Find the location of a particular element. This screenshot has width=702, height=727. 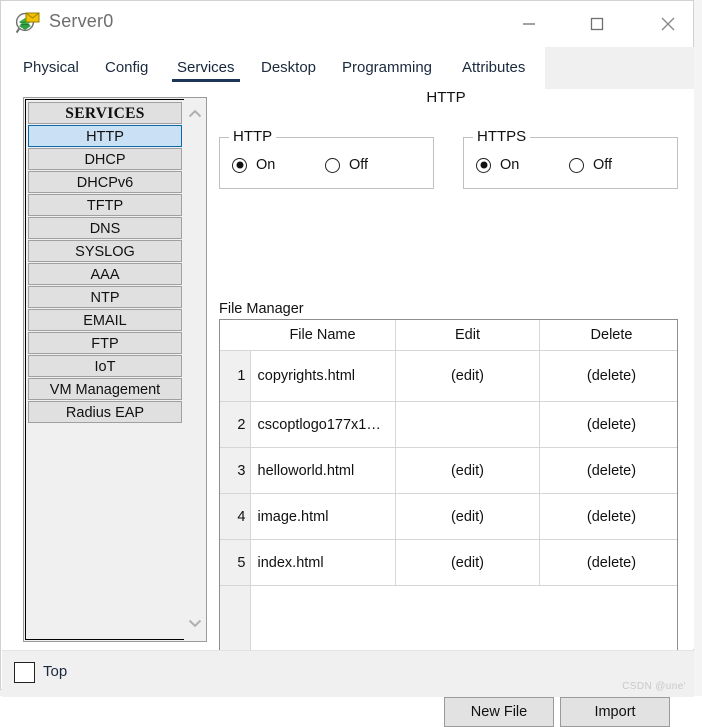

https-radio-row: On Off is located at coordinates (572, 167).